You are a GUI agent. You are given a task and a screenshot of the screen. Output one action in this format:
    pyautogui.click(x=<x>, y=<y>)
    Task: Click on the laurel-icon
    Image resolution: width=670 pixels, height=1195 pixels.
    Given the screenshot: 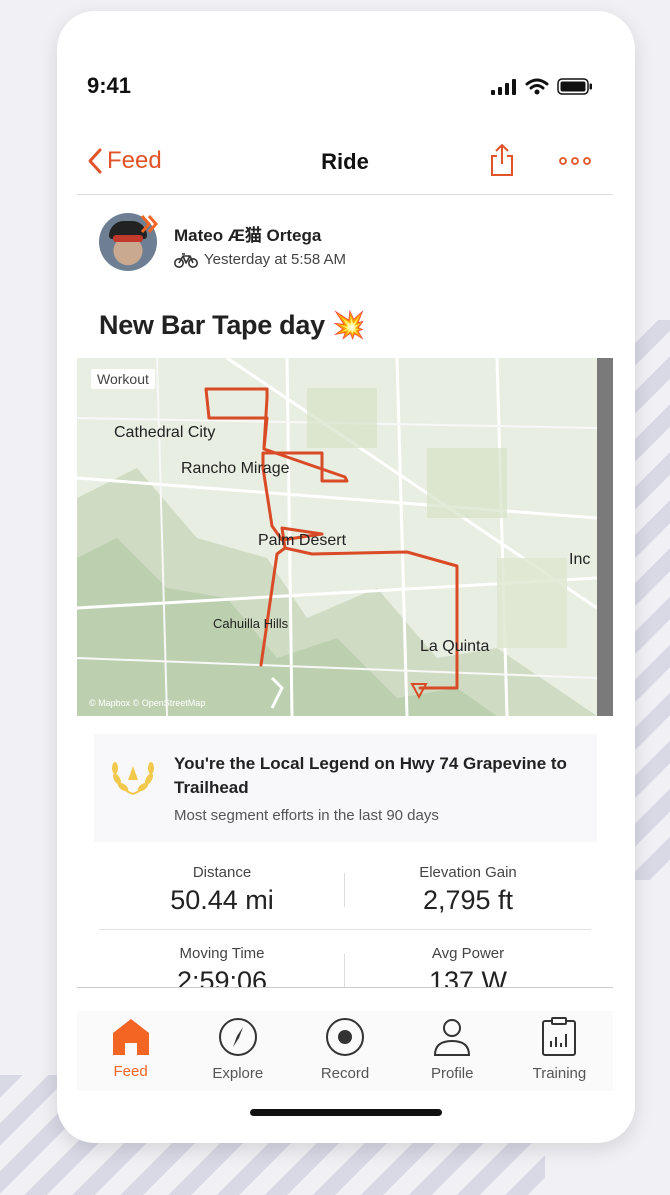 What is the action you would take?
    pyautogui.click(x=133, y=778)
    